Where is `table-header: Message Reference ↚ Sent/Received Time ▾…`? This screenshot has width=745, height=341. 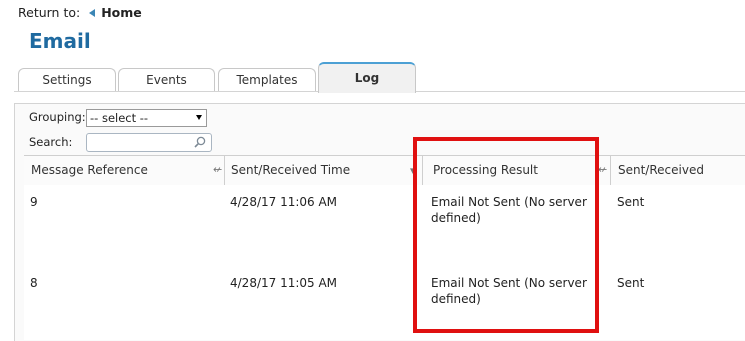 table-header: Message Reference ↚ Sent/Received Time ▾… is located at coordinates (384, 170).